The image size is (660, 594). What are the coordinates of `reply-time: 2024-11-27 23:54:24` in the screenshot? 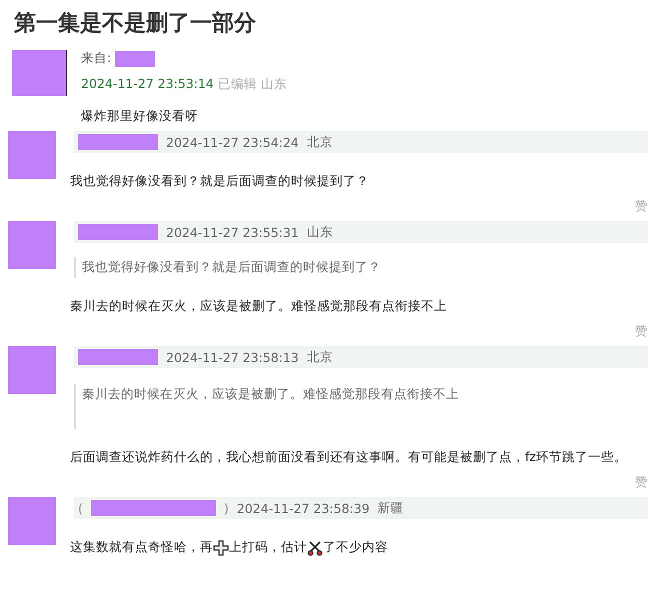 It's located at (232, 142).